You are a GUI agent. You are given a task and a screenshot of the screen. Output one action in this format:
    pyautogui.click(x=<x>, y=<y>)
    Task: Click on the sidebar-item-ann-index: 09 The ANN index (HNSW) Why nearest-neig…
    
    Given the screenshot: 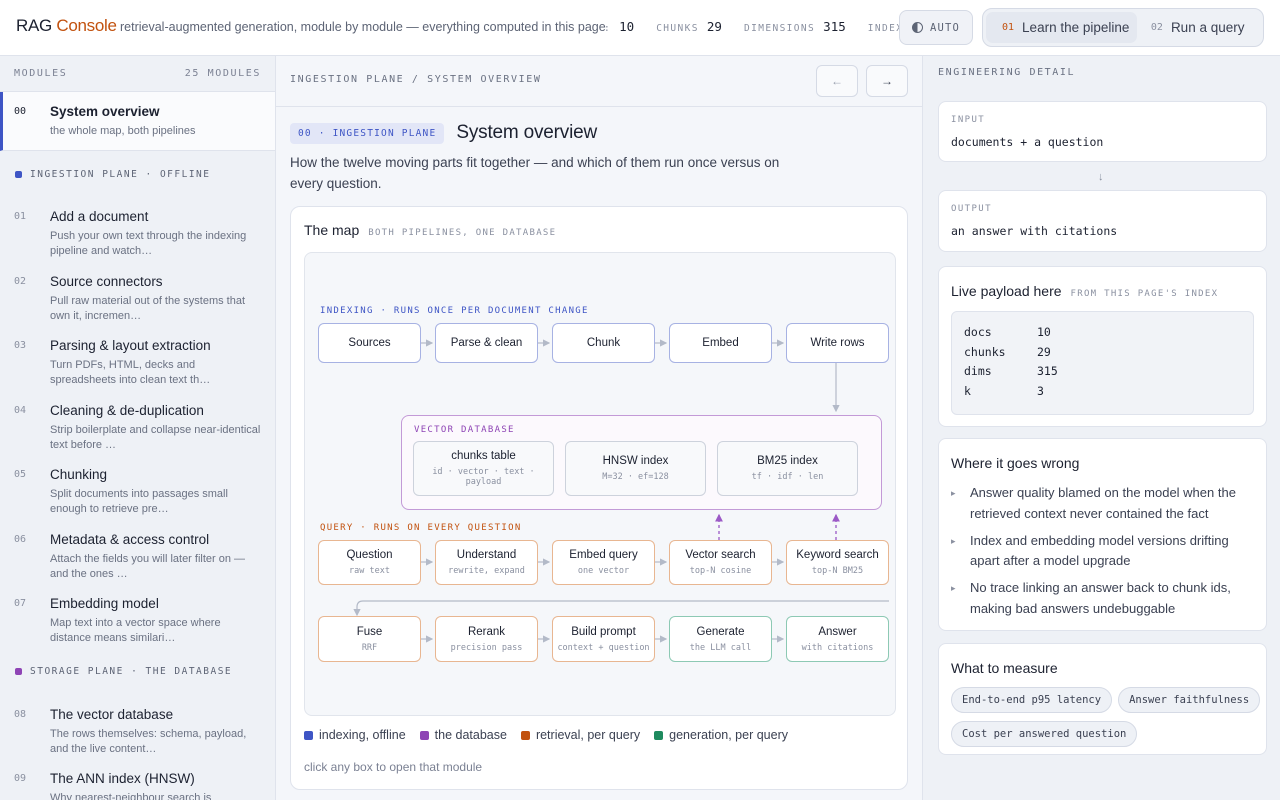 What is the action you would take?
    pyautogui.click(x=137, y=779)
    